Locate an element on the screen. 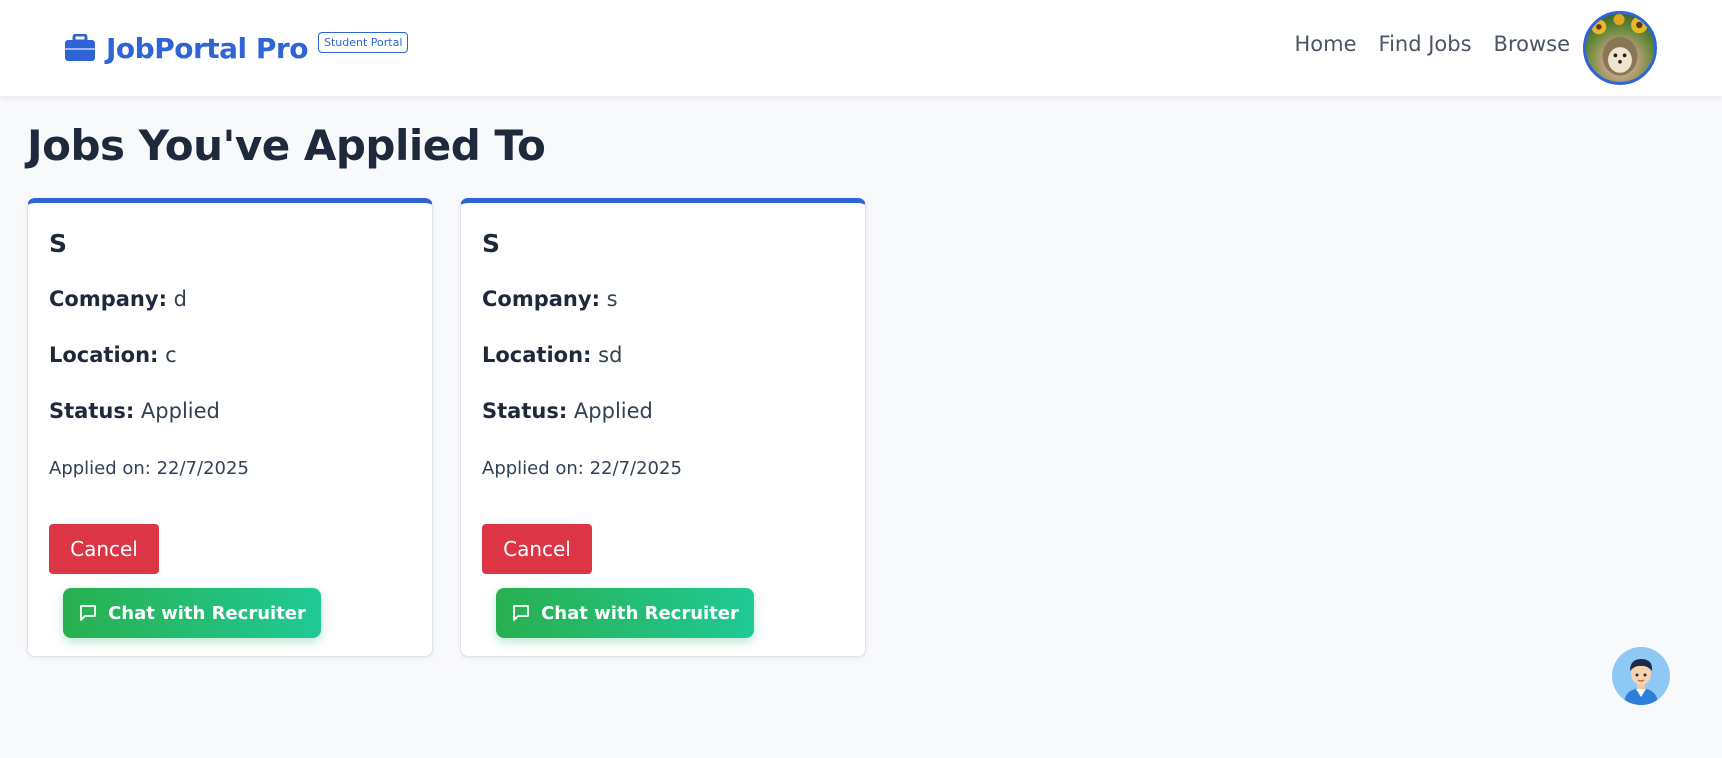 This screenshot has width=1722, height=758. brand-logo: JobPortal Pro is located at coordinates (186, 48).